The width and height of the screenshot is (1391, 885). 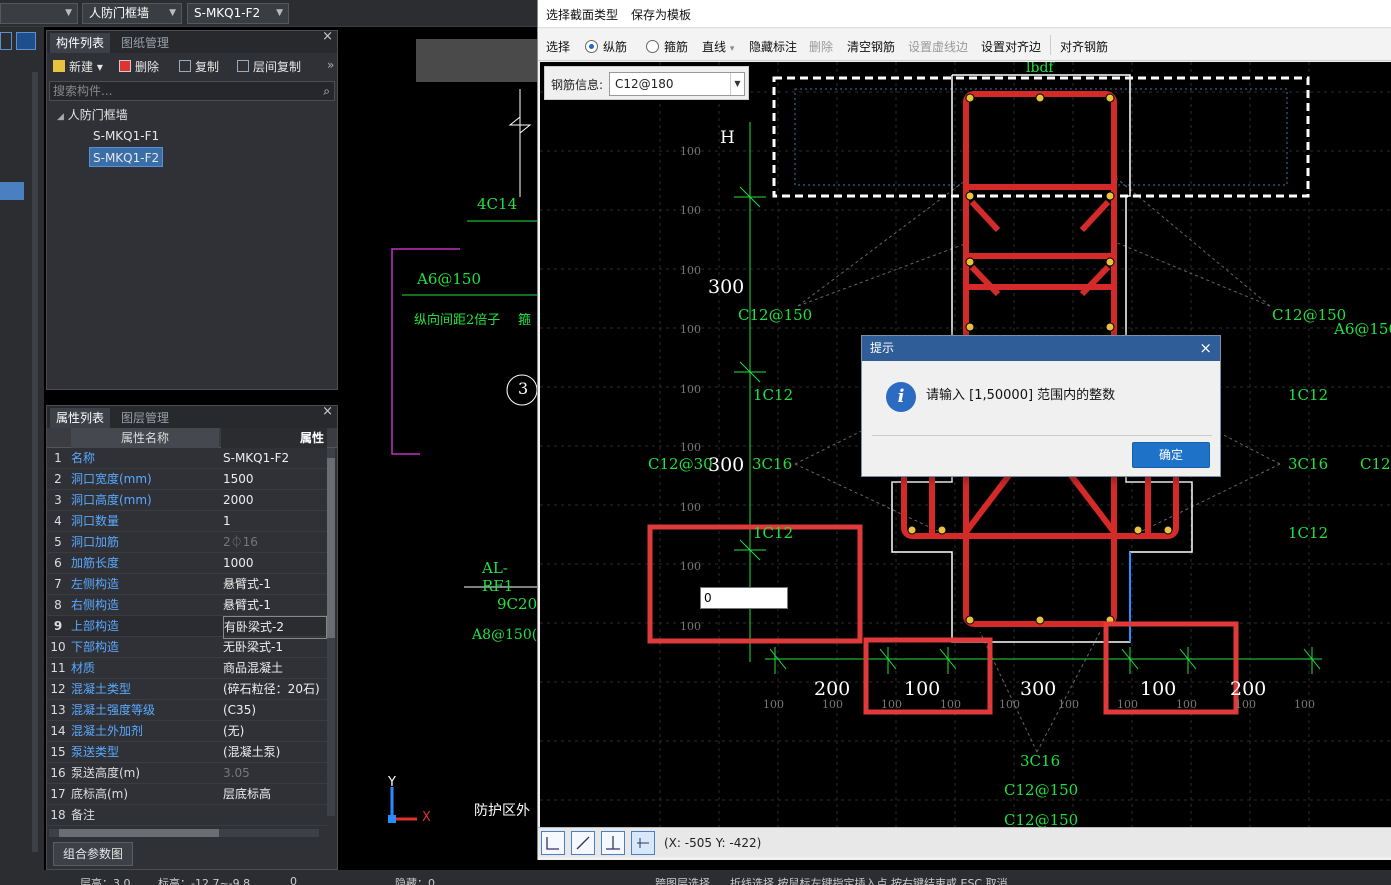 I want to click on property-value: (无), so click(x=275, y=731).